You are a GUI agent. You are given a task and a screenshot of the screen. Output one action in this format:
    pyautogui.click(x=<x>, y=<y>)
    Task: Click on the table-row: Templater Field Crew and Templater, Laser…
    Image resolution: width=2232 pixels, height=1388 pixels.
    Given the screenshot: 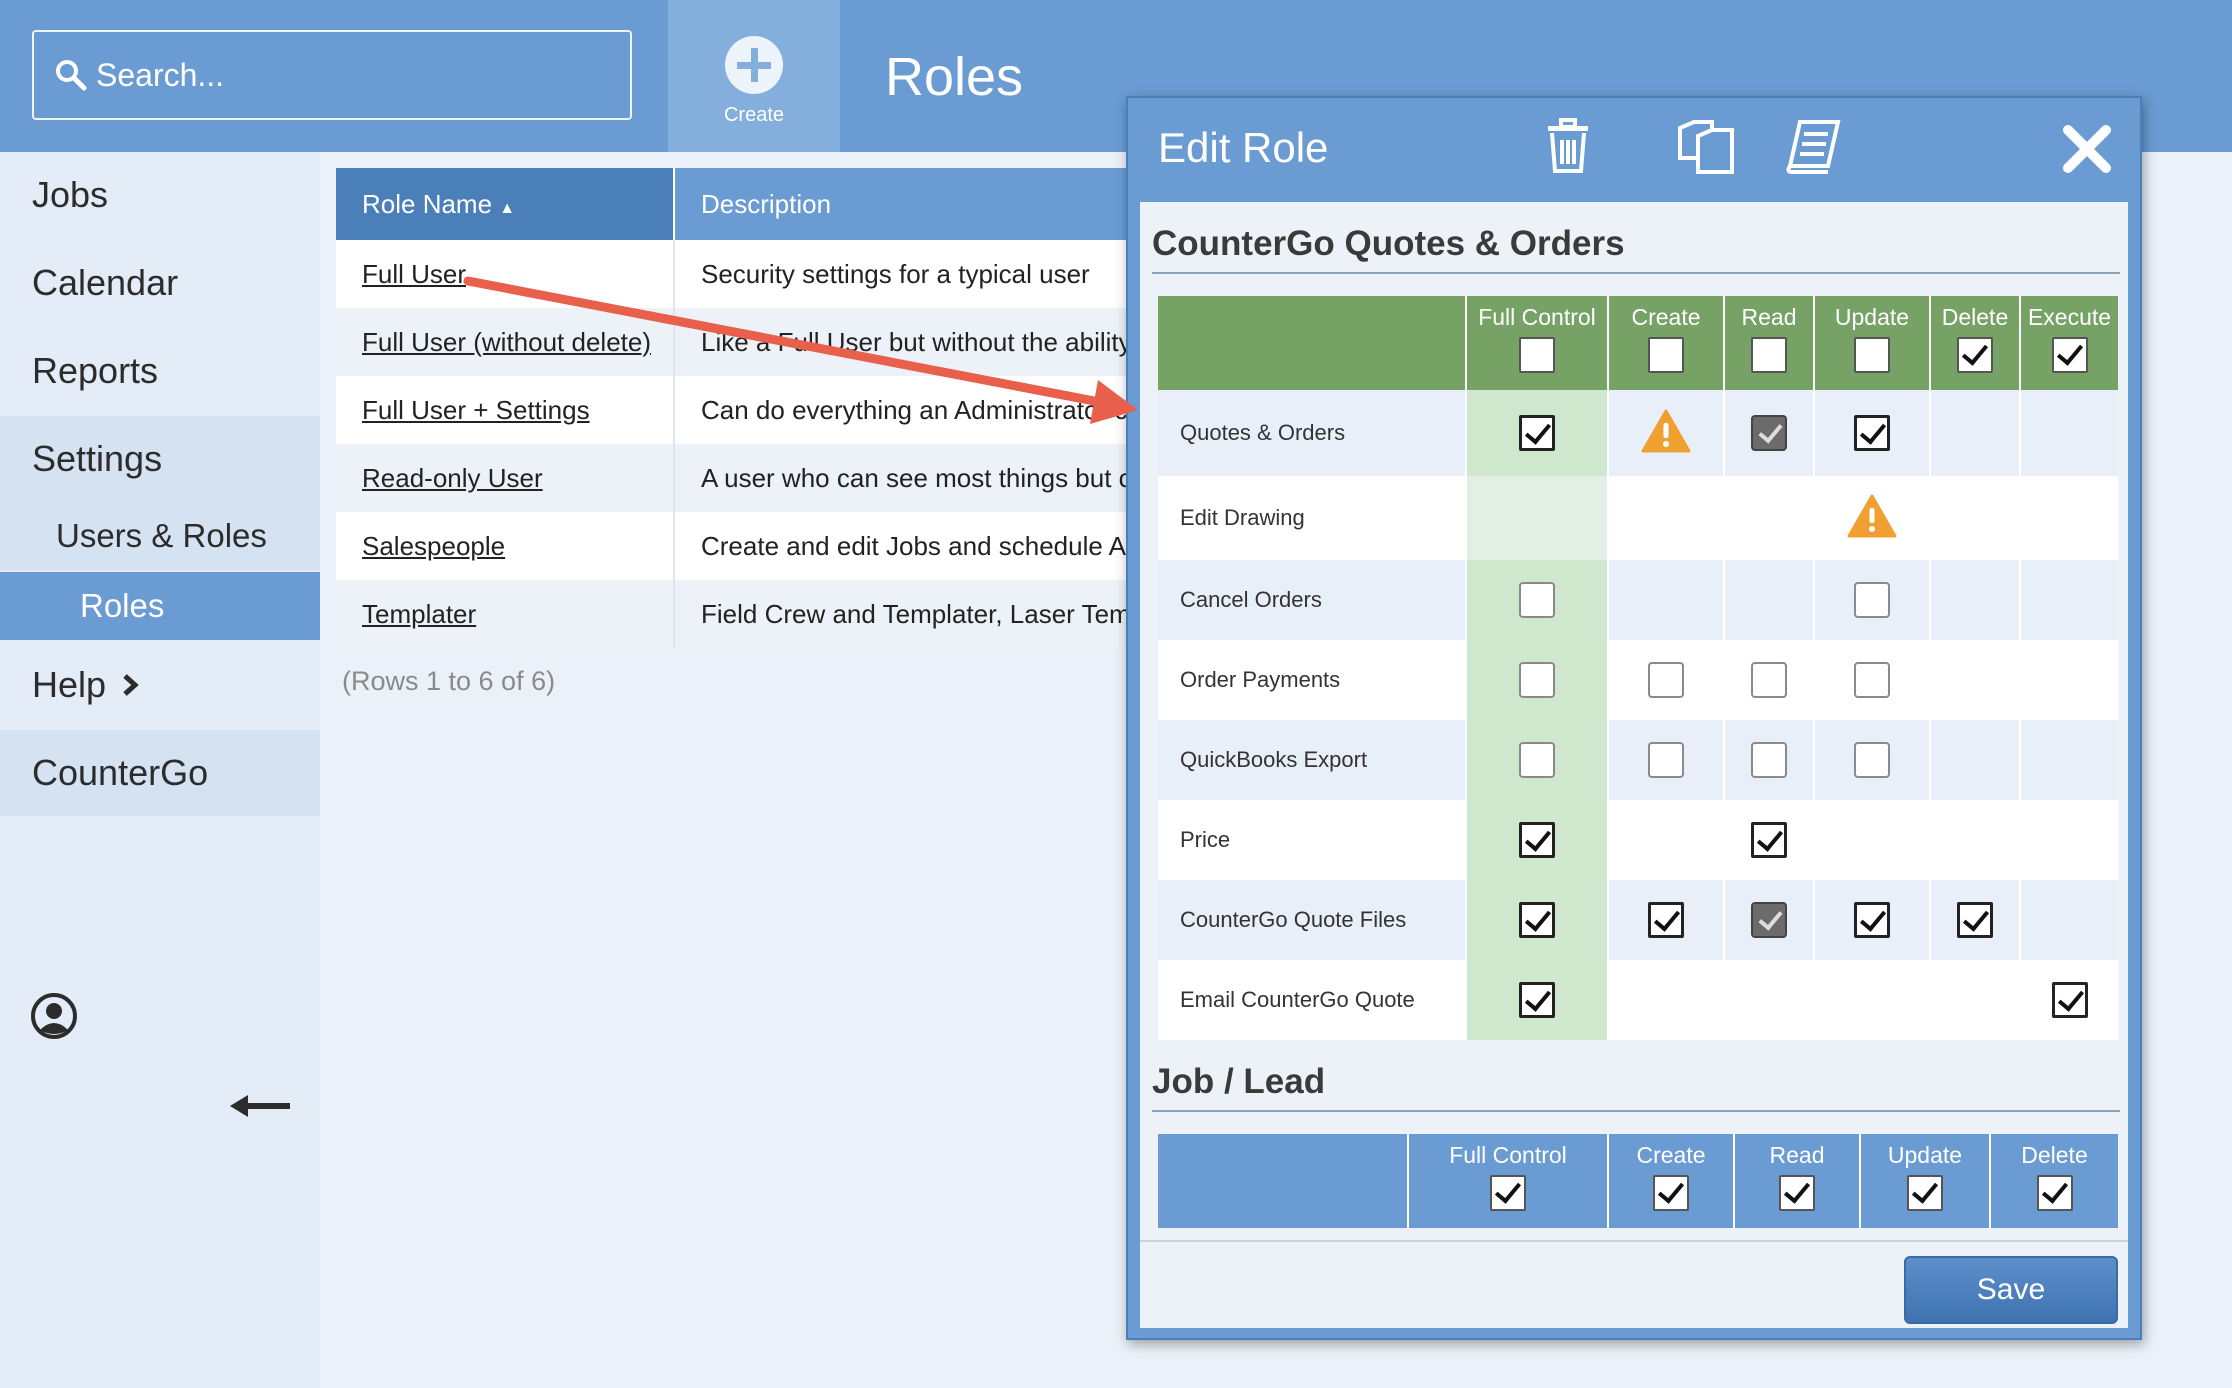 What is the action you would take?
    pyautogui.click(x=786, y=614)
    